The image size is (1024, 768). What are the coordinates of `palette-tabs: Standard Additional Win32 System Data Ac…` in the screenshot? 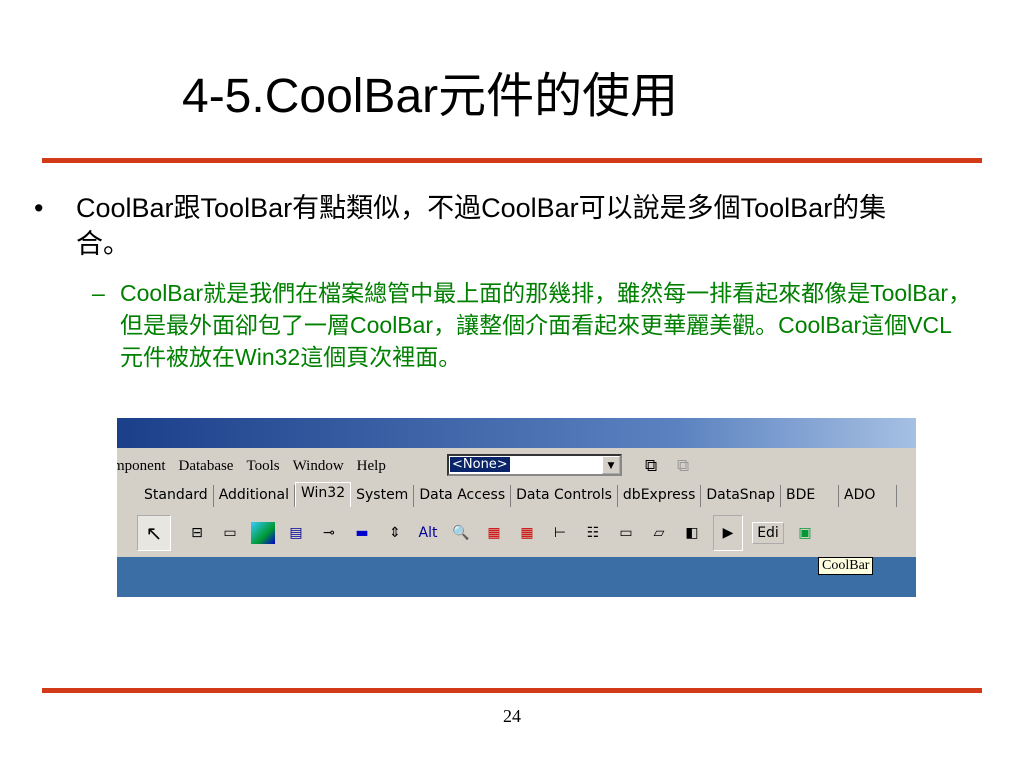 It's located at (518, 494).